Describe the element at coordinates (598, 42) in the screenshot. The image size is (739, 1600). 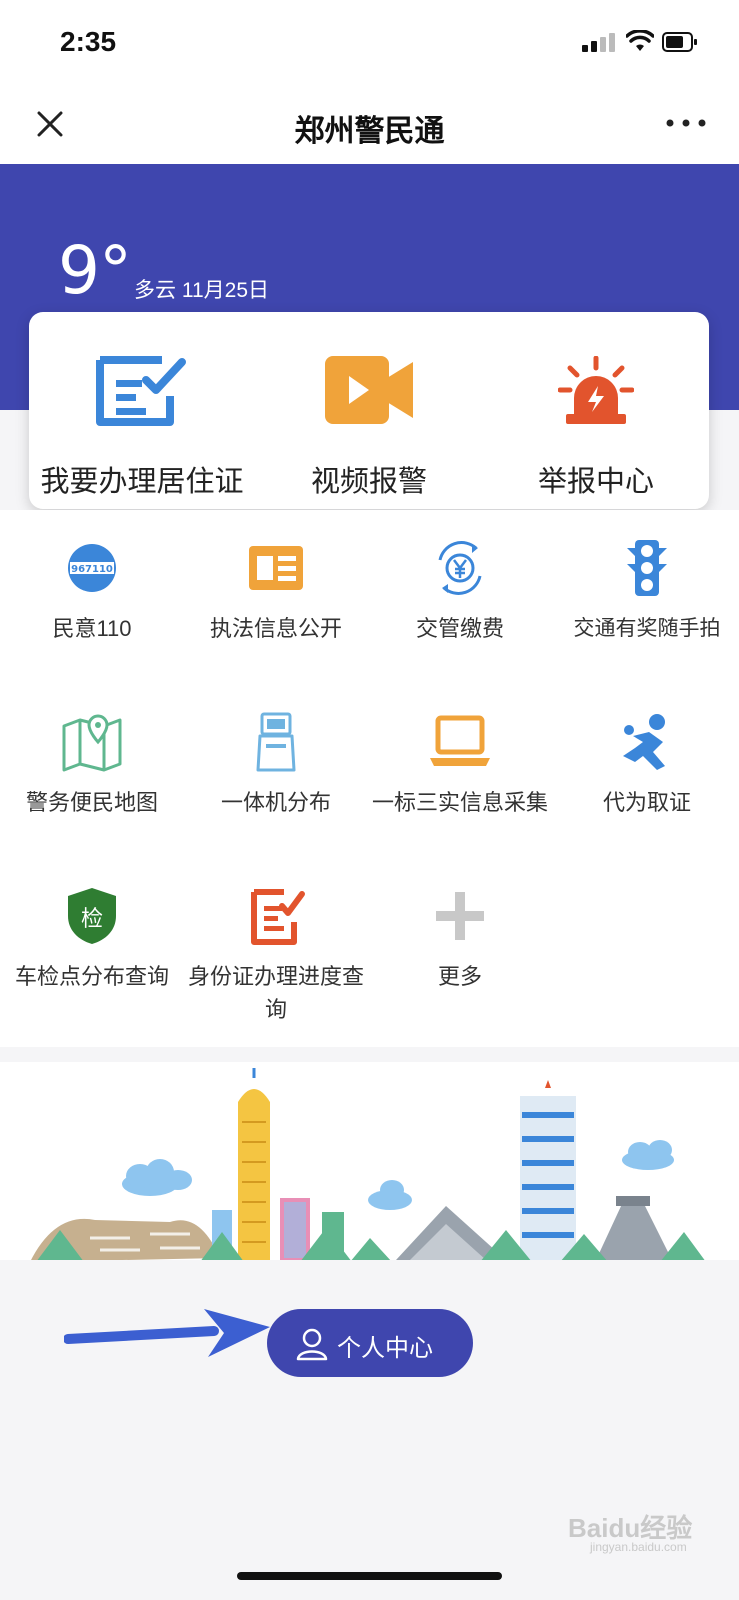
I see `cellular-signal-icon` at that location.